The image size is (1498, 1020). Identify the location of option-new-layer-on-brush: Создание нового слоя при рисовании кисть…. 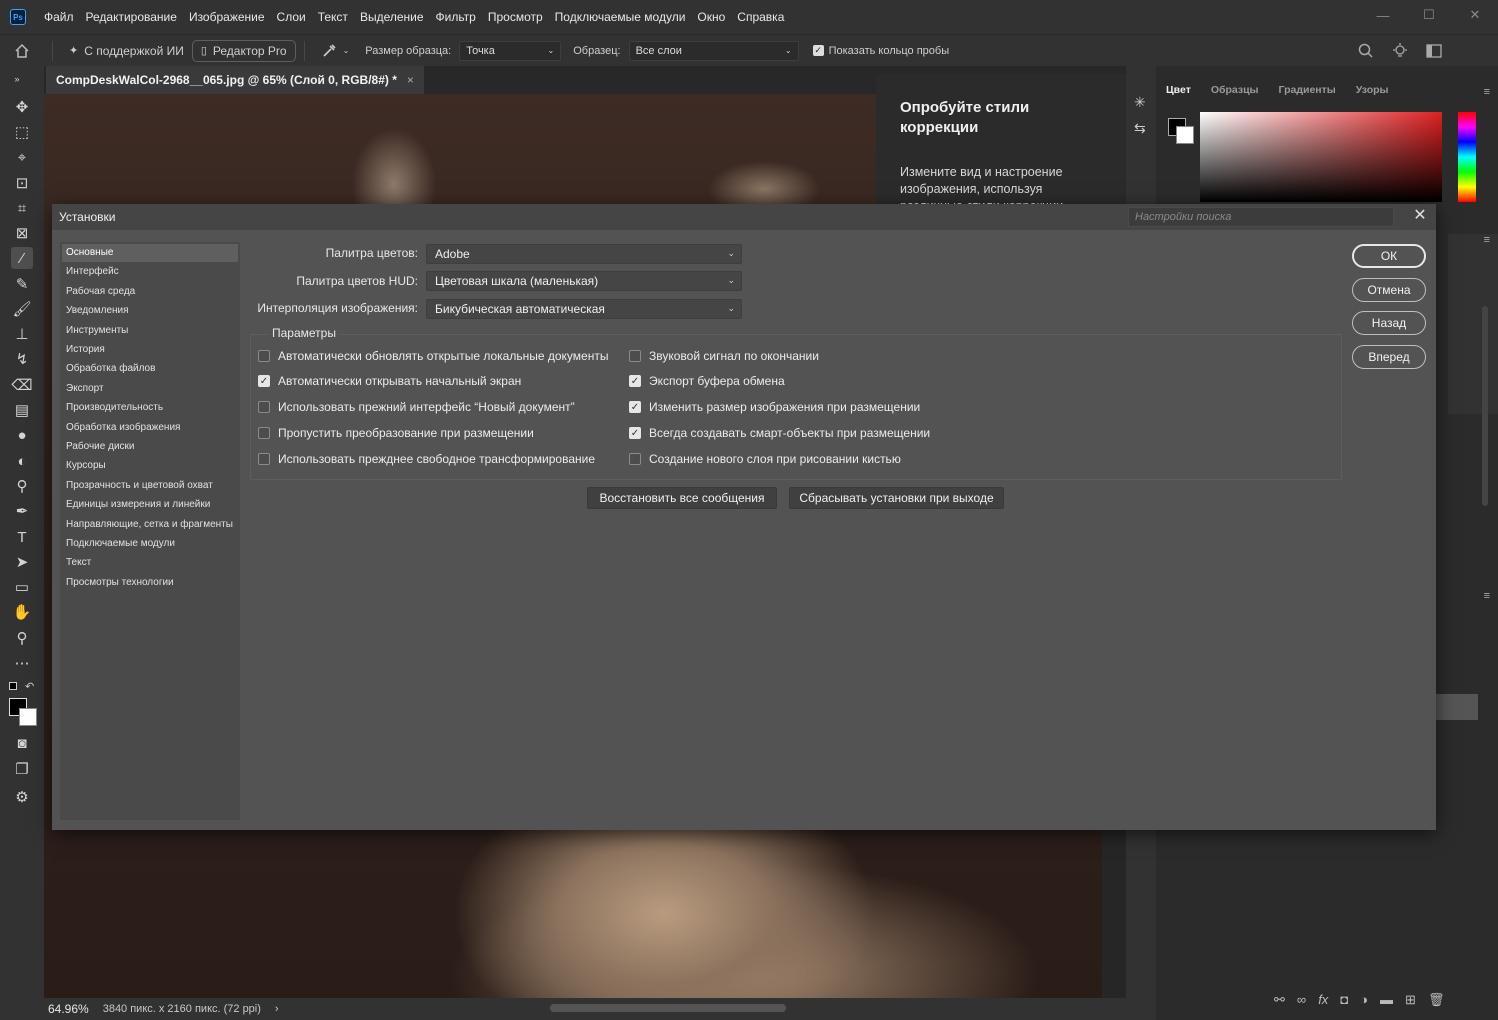
(765, 459).